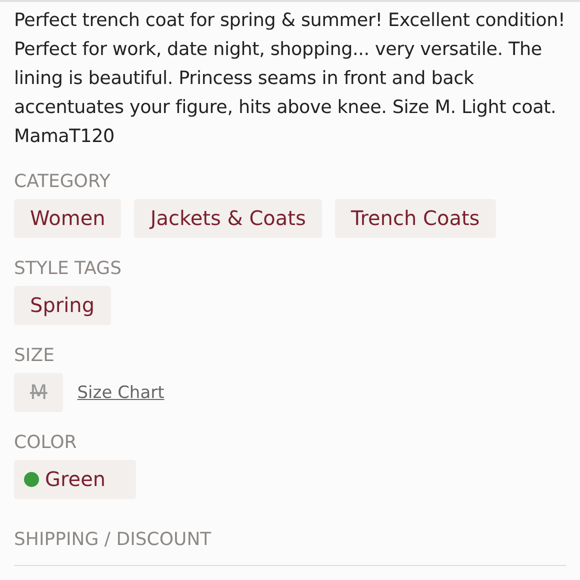 The height and width of the screenshot is (580, 580). Describe the element at coordinates (62, 305) in the screenshot. I see `style-tag-chip: Spring` at that location.